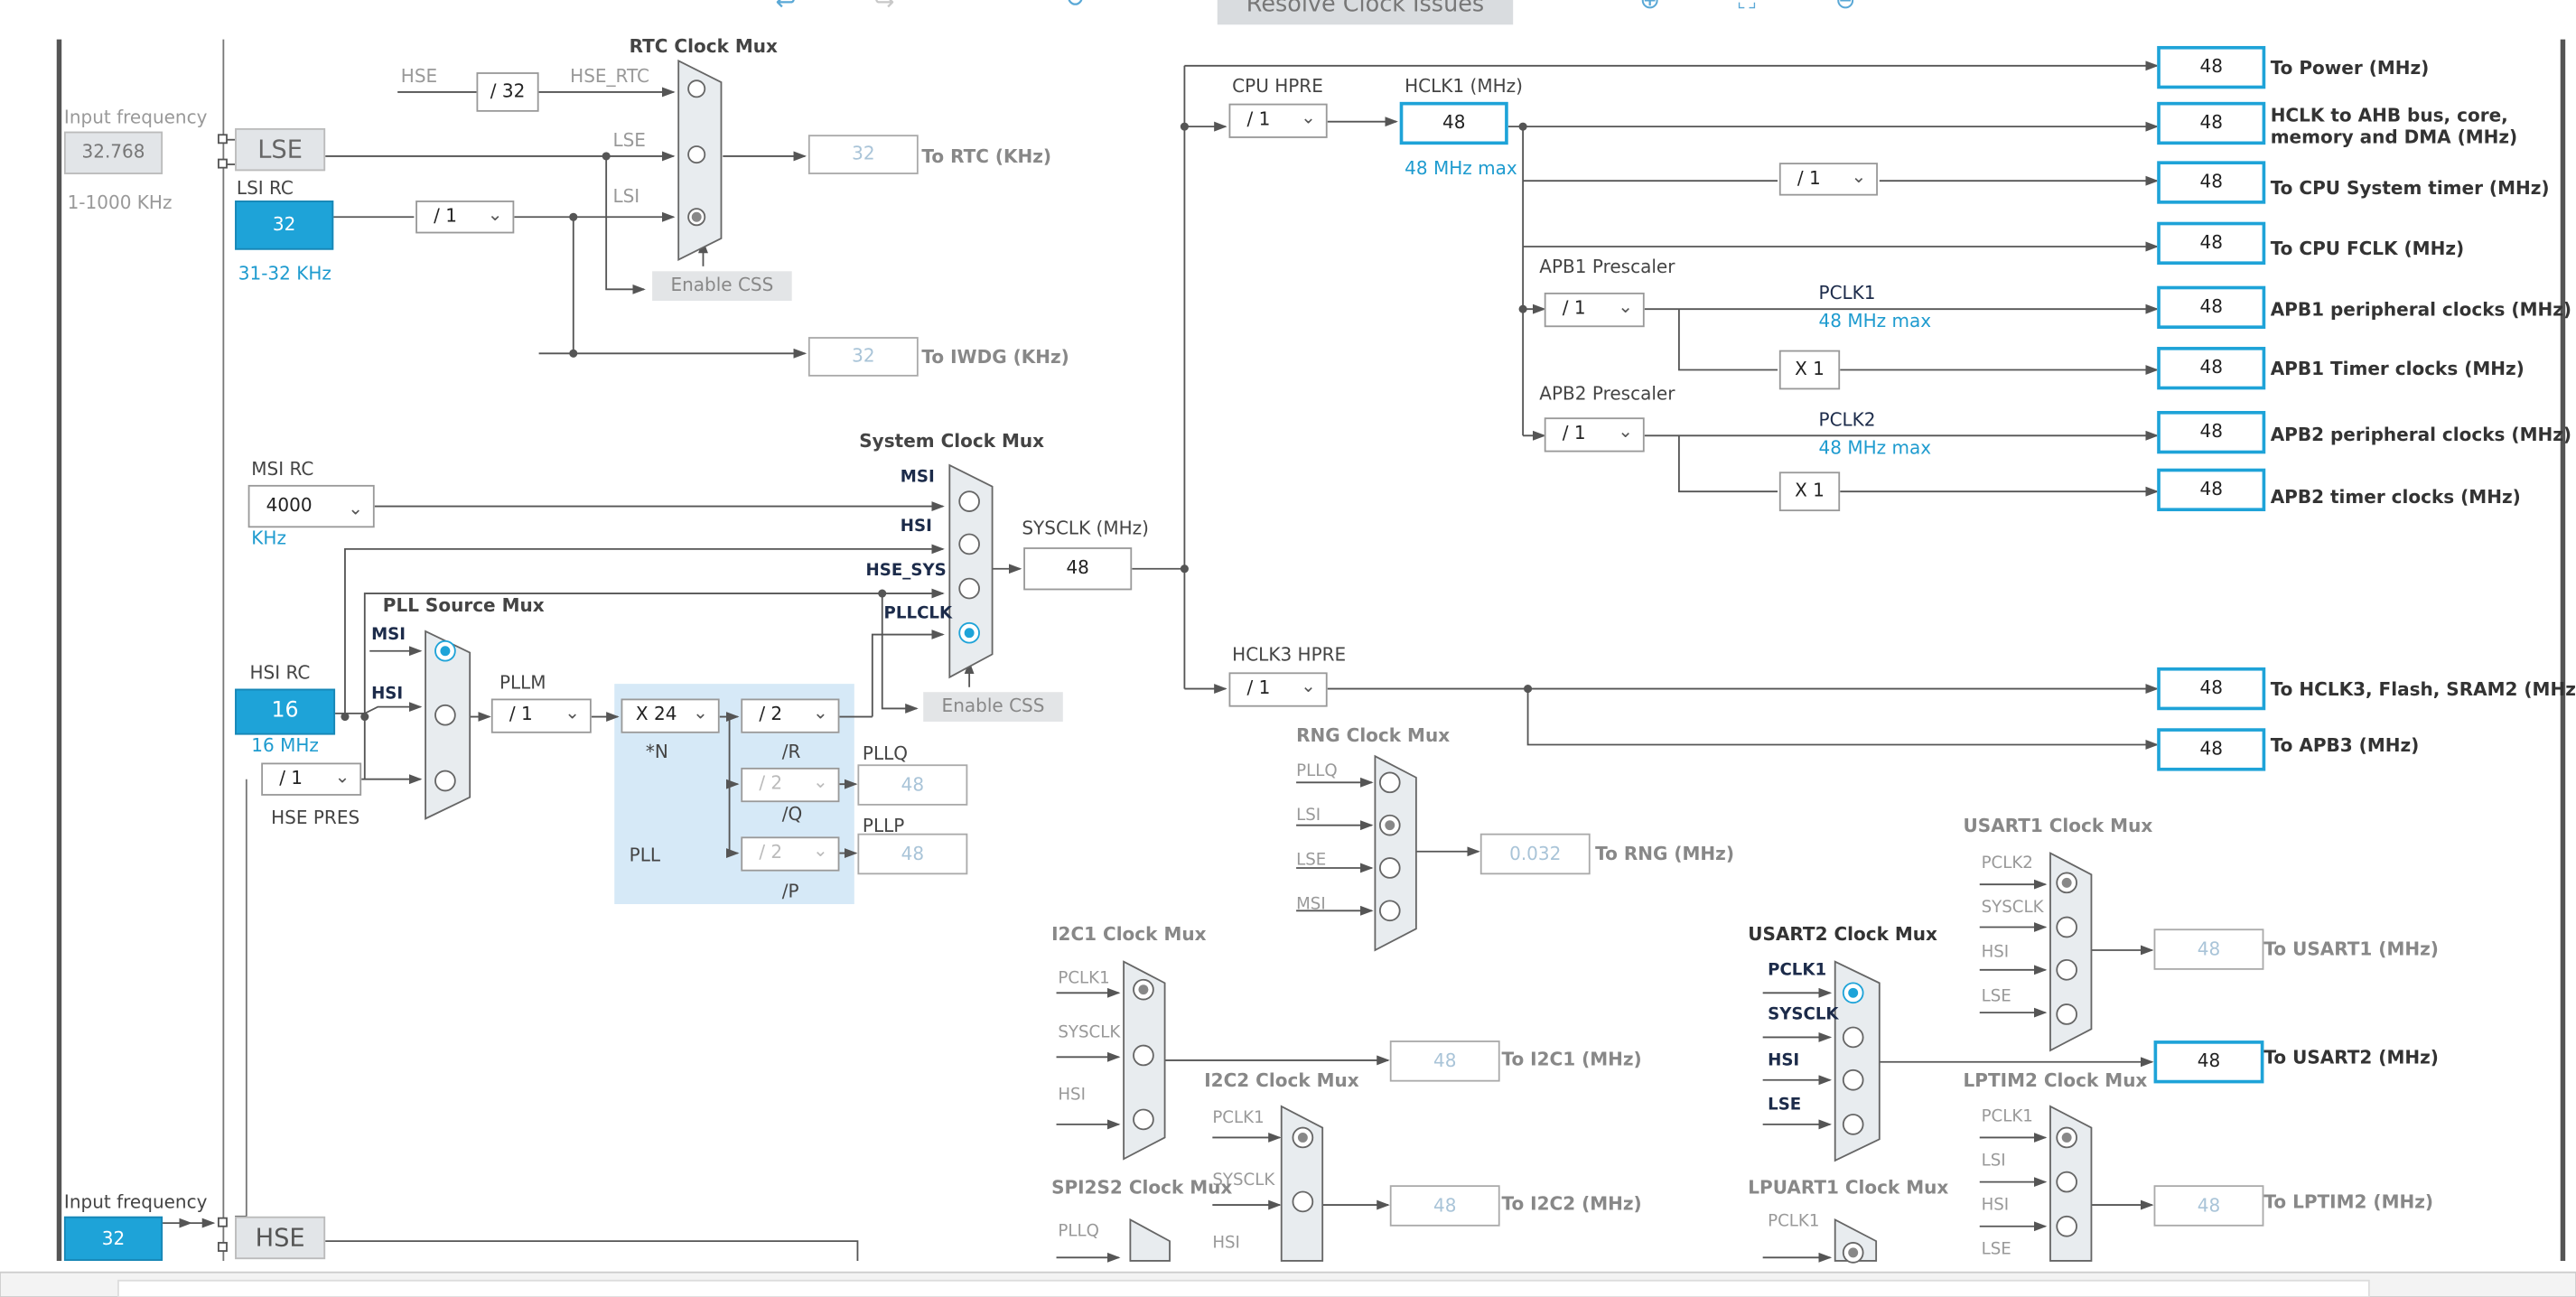 This screenshot has width=2576, height=1297. Describe the element at coordinates (1308, 816) in the screenshot. I see `rng-lsi-label: LSI` at that location.